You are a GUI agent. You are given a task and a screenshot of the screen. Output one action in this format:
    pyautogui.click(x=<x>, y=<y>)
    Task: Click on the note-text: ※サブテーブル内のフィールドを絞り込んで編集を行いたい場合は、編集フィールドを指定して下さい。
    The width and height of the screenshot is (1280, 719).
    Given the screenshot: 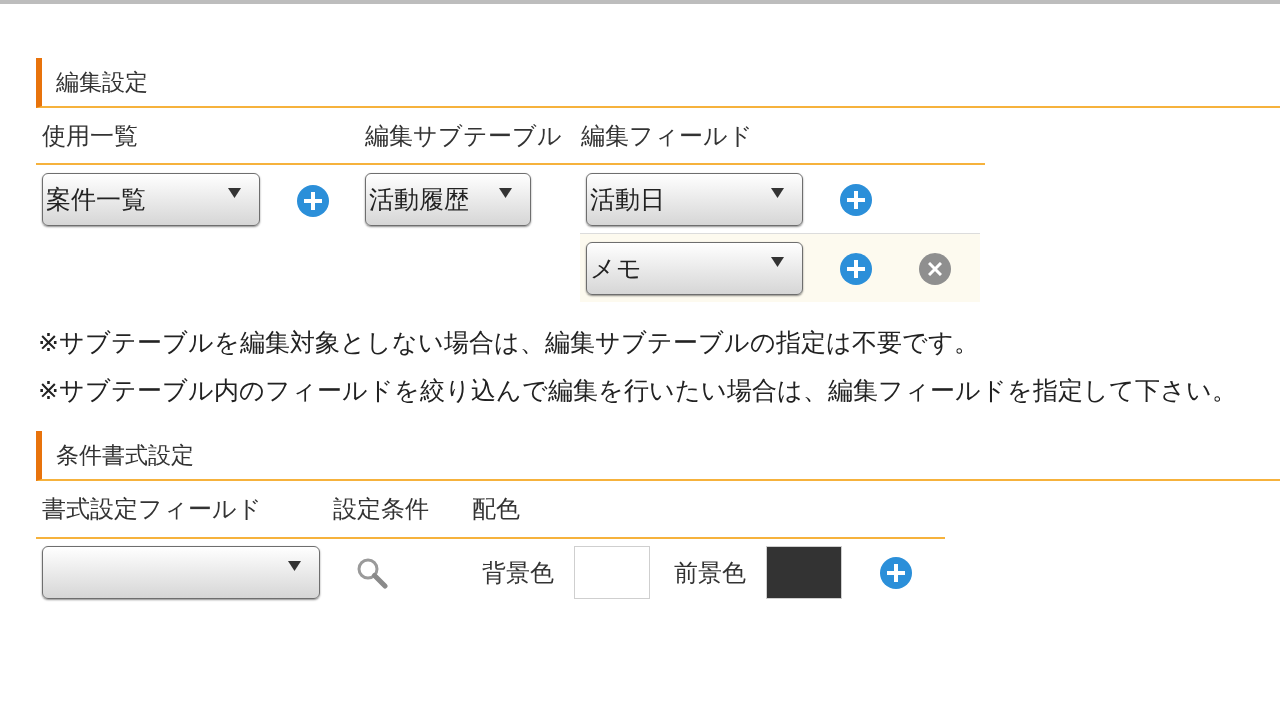 What is the action you would take?
    pyautogui.click(x=638, y=391)
    